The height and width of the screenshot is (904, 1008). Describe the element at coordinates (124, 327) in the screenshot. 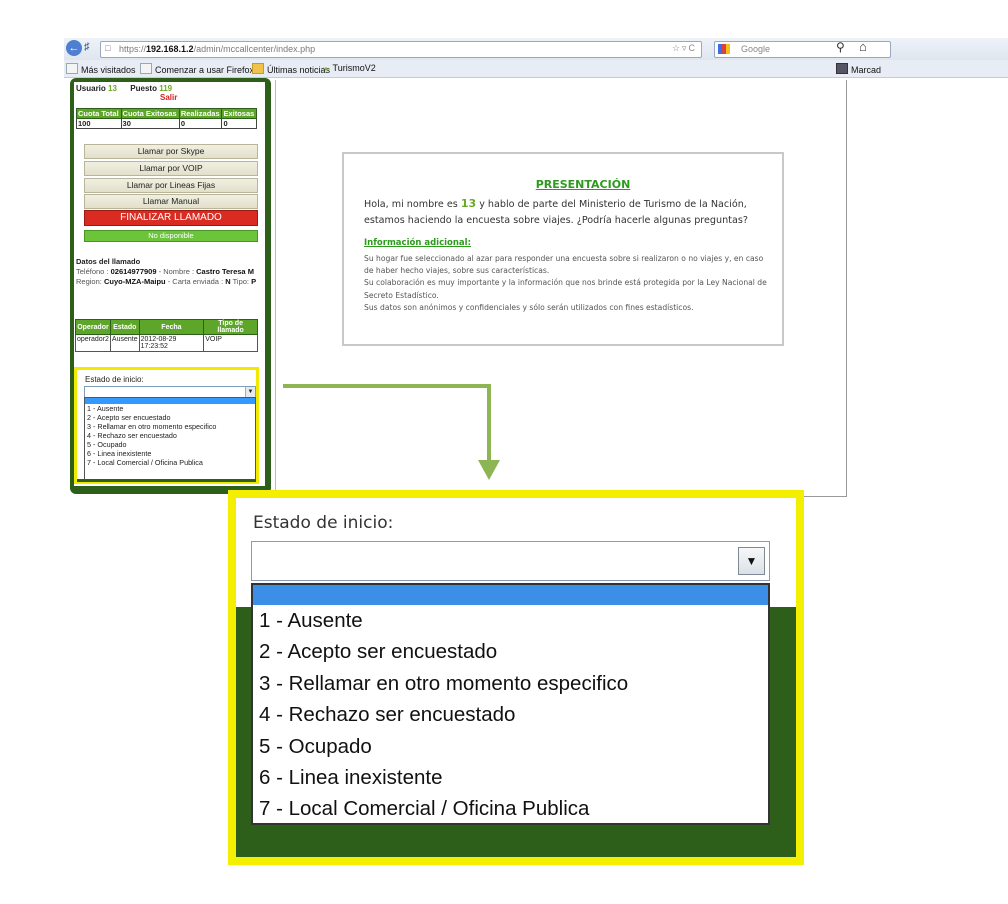

I see `ops-header: Estado` at that location.